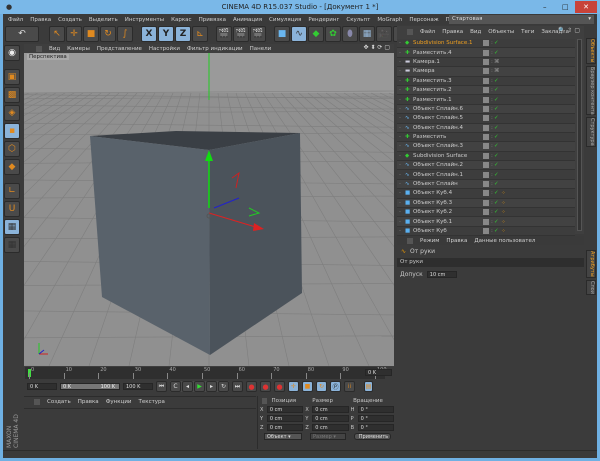 The image size is (600, 461). Describe the element at coordinates (349, 386) in the screenshot. I see `key-pla-button: ⁞⁞` at that location.